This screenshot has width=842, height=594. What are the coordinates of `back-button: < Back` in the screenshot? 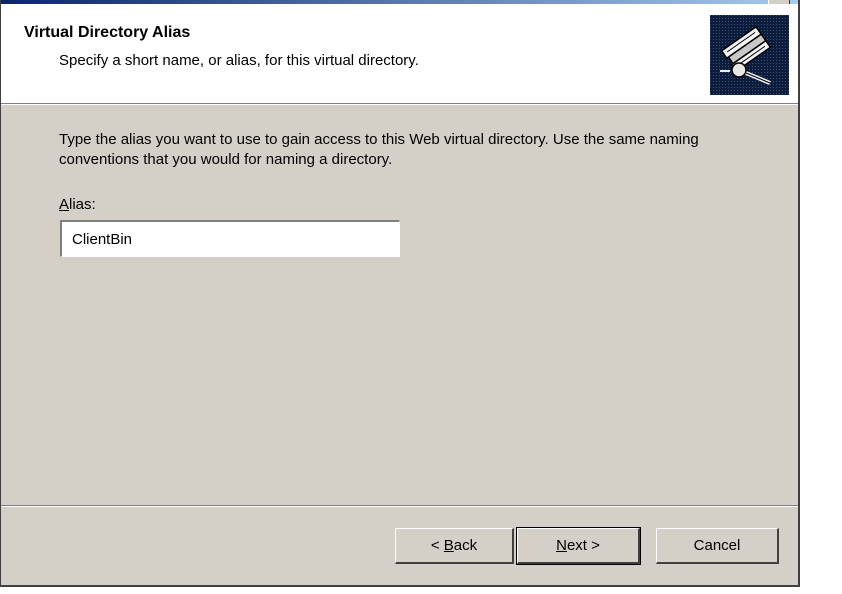 It's located at (454, 546).